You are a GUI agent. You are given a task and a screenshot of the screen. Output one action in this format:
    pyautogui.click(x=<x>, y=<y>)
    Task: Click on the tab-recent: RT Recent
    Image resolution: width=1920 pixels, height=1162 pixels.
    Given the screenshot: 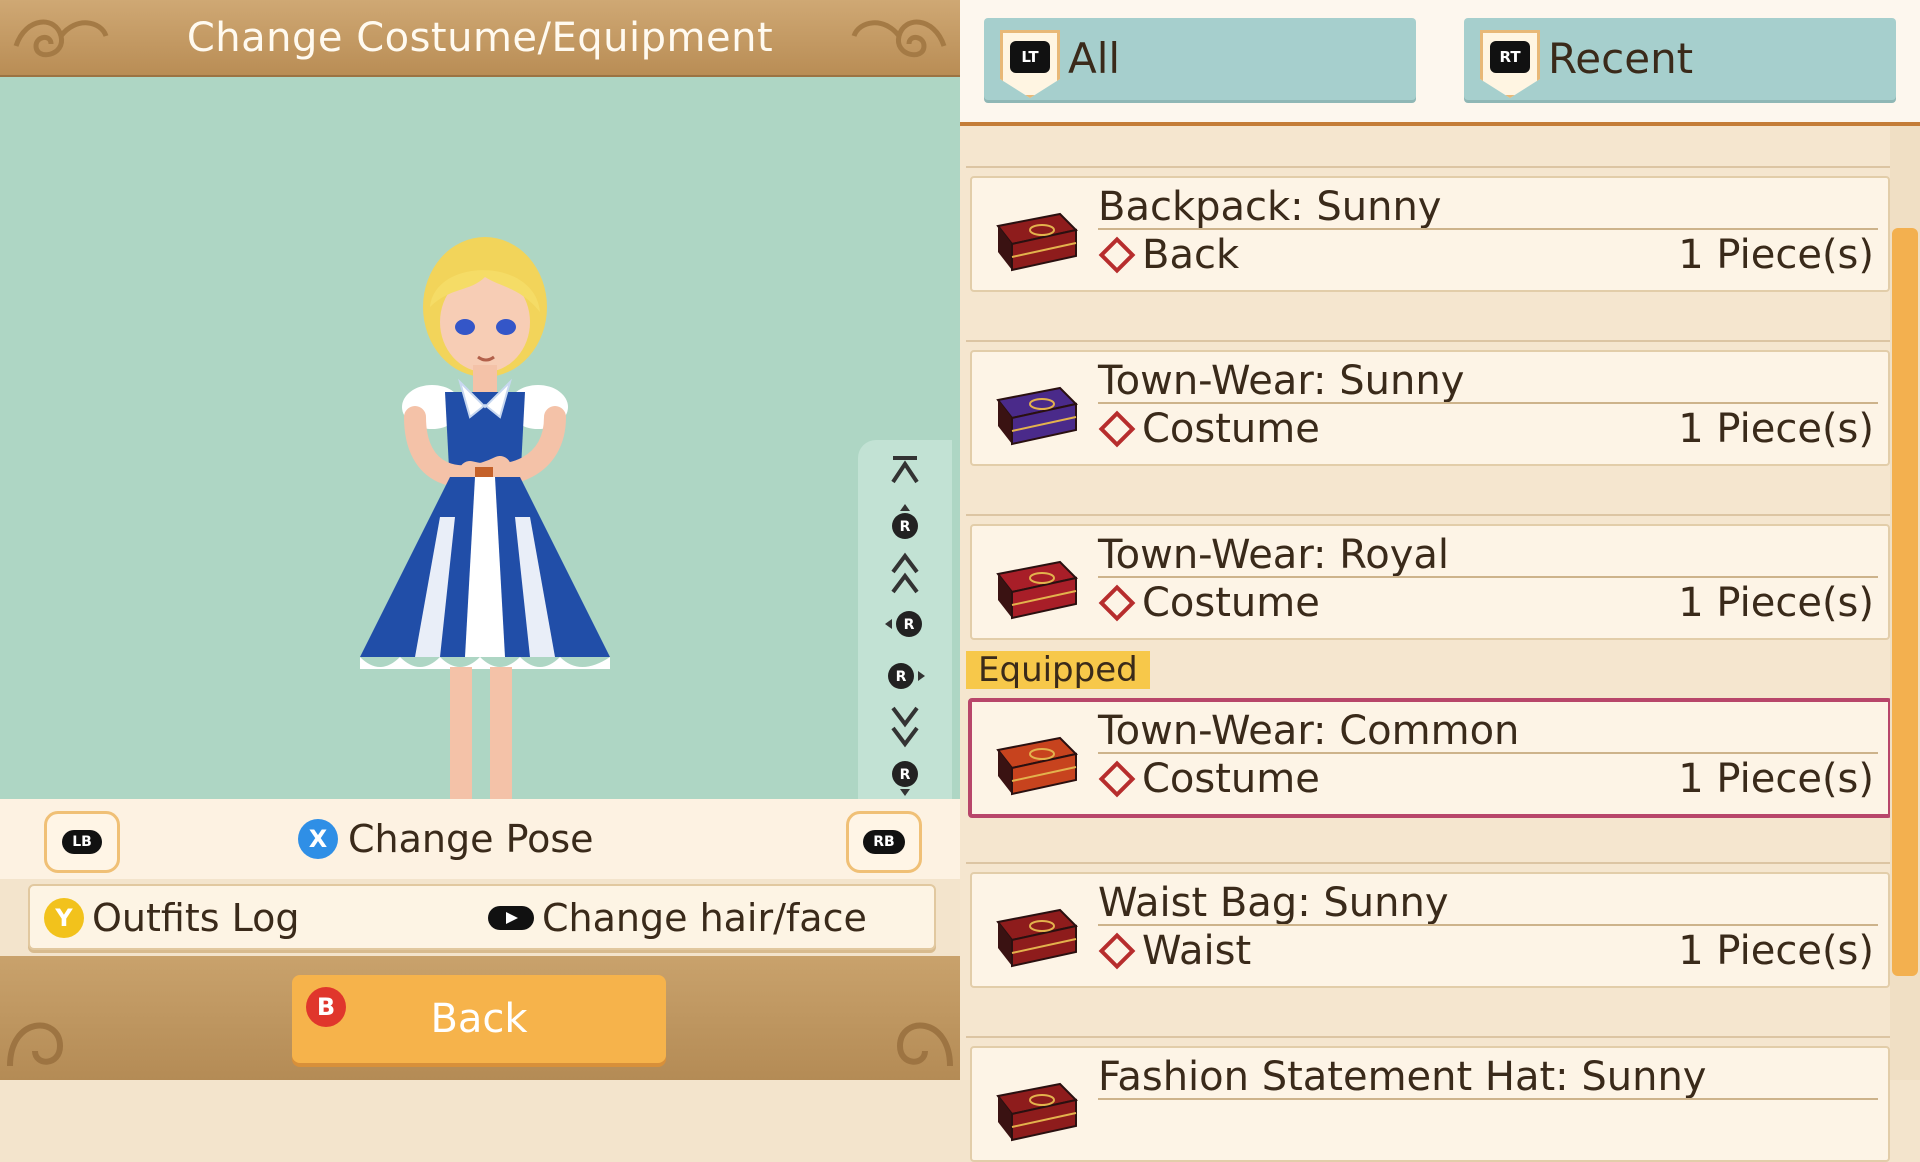 What is the action you would take?
    pyautogui.click(x=1680, y=59)
    